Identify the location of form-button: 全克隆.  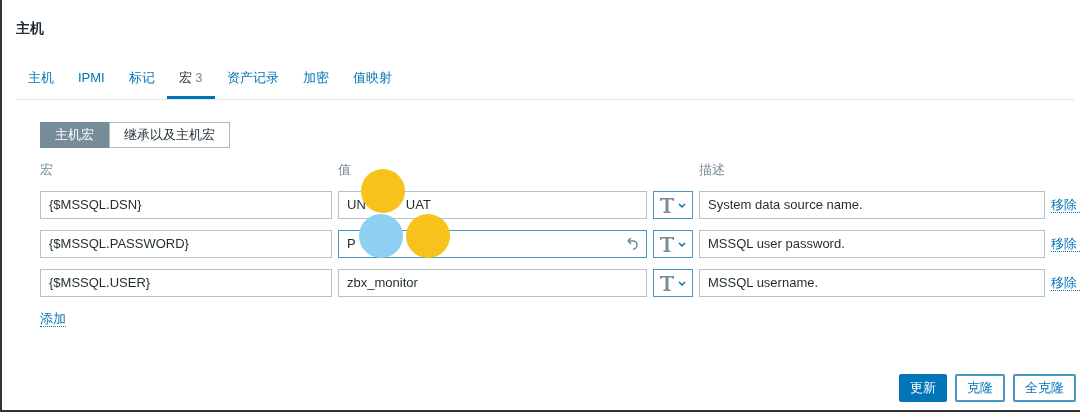
(1044, 388).